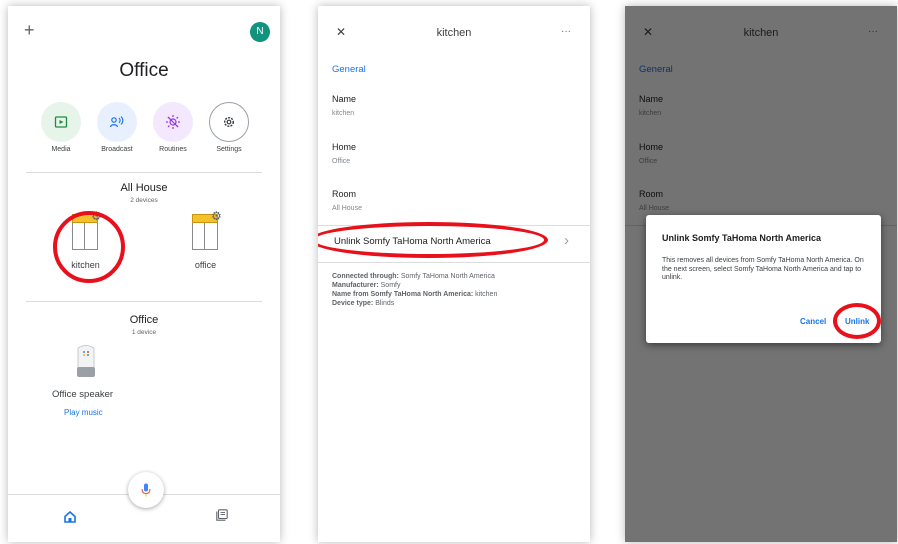 This screenshot has height=544, width=898. What do you see at coordinates (486, 294) in the screenshot?
I see `info-value: kitchen` at bounding box center [486, 294].